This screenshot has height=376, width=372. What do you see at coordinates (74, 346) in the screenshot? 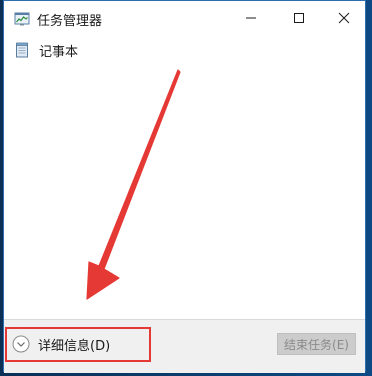
I see `more-details-label: 详细信息(D)` at bounding box center [74, 346].